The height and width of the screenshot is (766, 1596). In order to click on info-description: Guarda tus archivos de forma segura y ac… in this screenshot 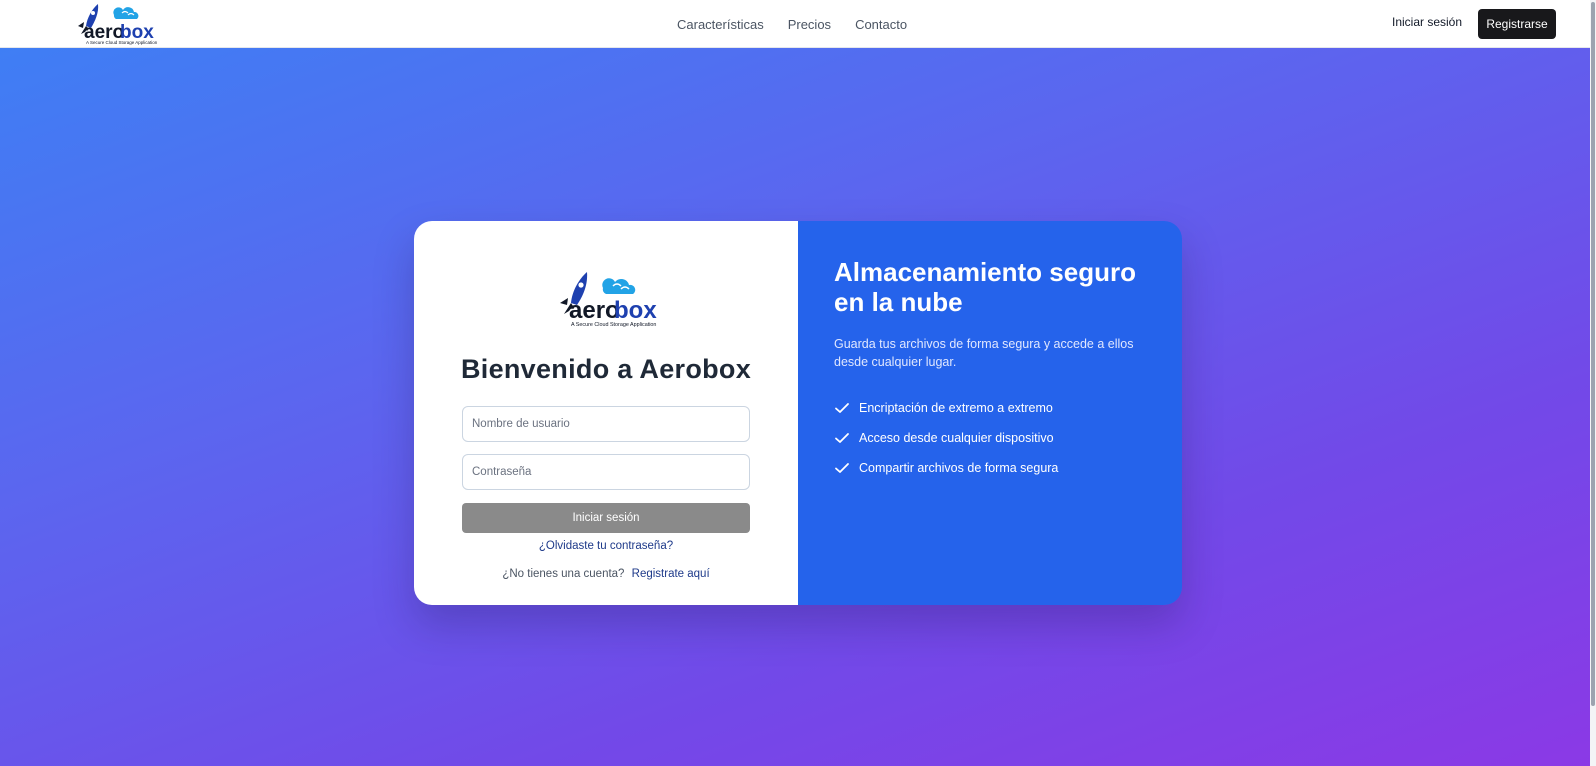, I will do `click(984, 353)`.